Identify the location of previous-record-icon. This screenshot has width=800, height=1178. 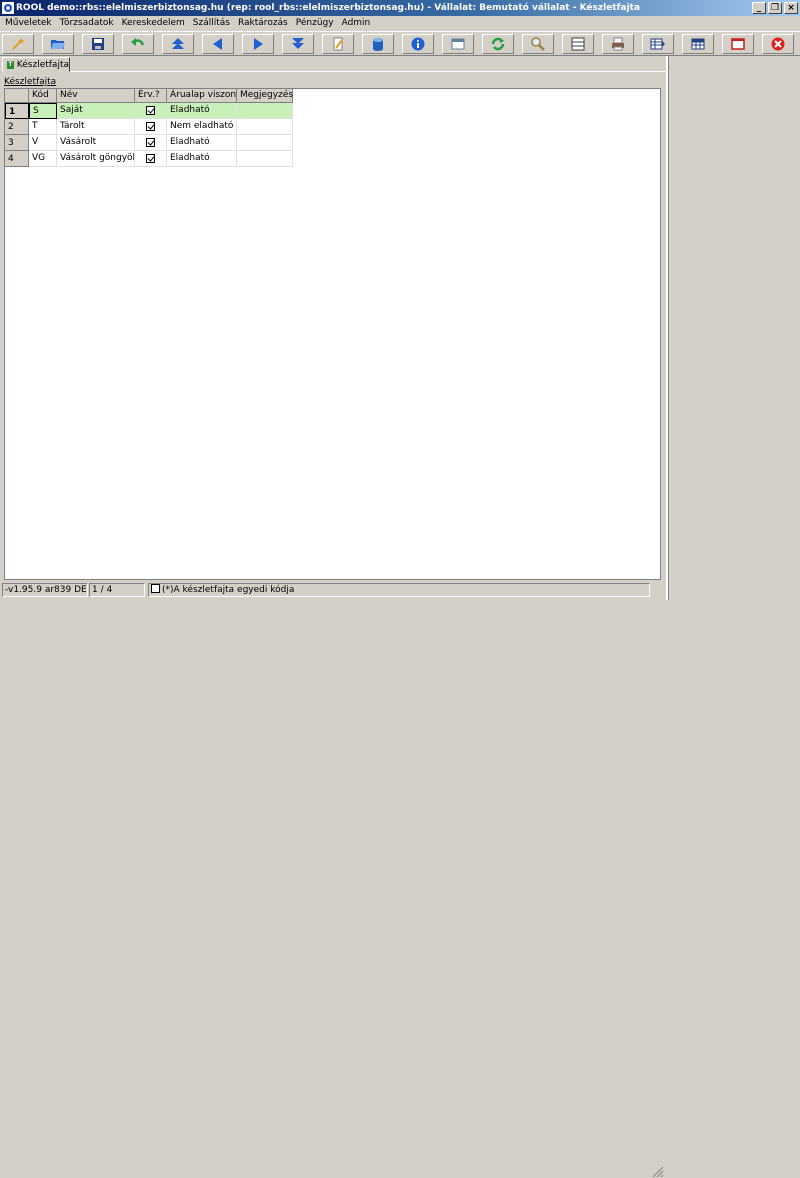
(217, 44).